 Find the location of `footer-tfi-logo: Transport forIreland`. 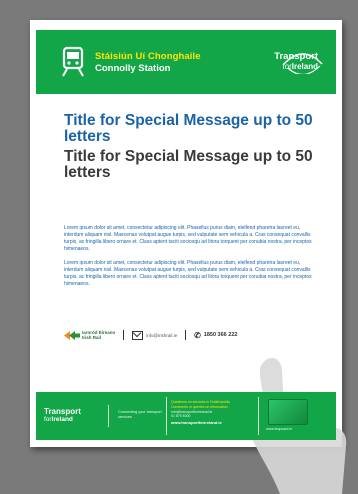

footer-tfi-logo: Transport forIreland is located at coordinates (62, 416).